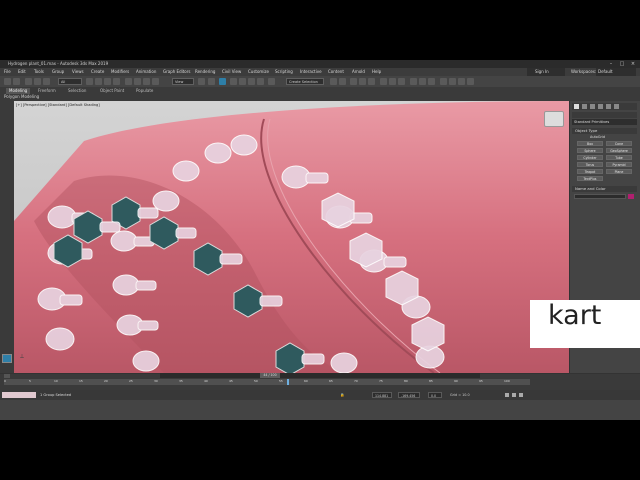 This screenshot has width=640, height=480. What do you see at coordinates (622, 64) in the screenshot?
I see `maximize-button: □` at bounding box center [622, 64].